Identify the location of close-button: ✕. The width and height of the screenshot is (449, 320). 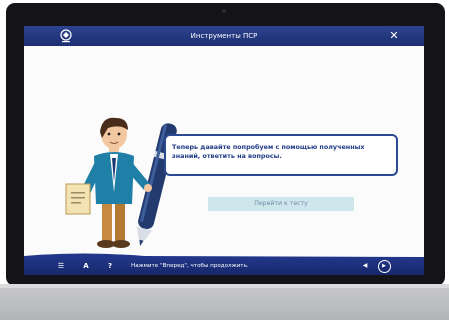
(394, 36).